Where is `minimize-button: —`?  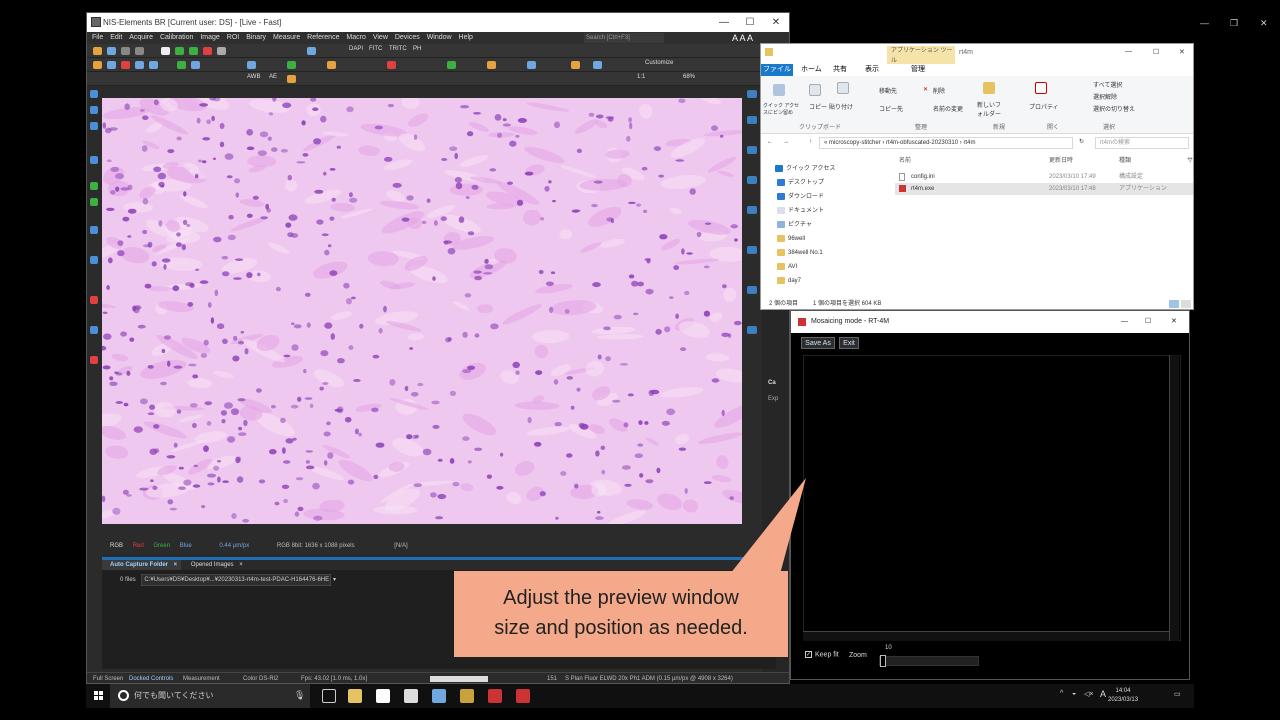
minimize-button: — is located at coordinates (1128, 51).